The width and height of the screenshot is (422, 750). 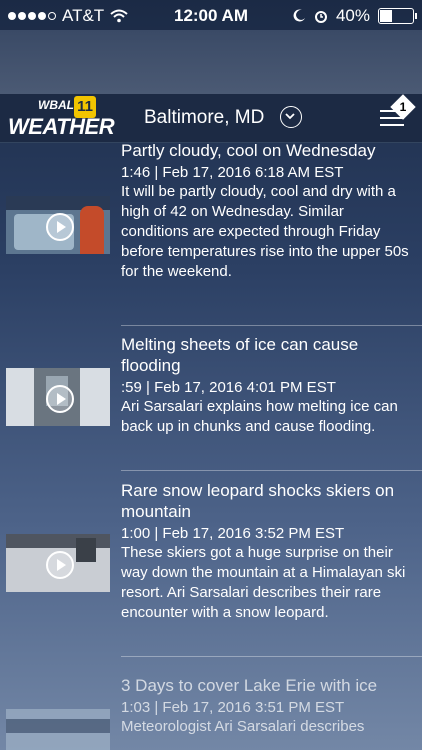 I want to click on notification-badge: 1, so click(x=403, y=107).